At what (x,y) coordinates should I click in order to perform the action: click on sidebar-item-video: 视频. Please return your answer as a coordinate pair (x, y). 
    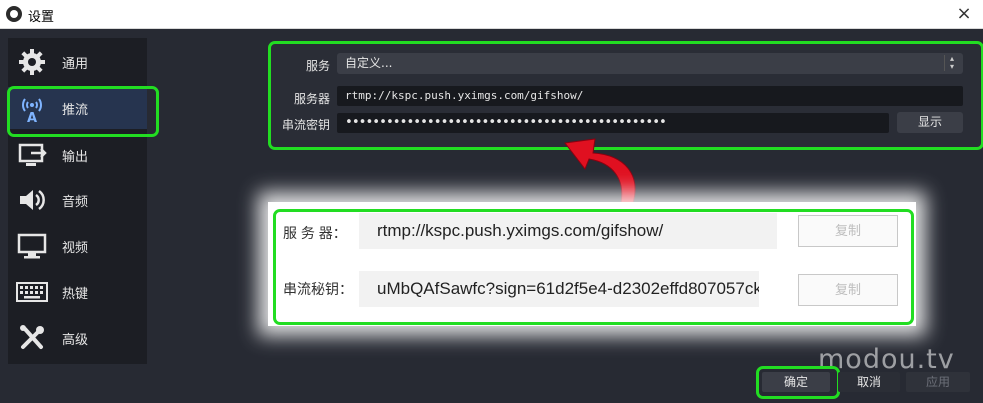
    Looking at the image, I should click on (77, 246).